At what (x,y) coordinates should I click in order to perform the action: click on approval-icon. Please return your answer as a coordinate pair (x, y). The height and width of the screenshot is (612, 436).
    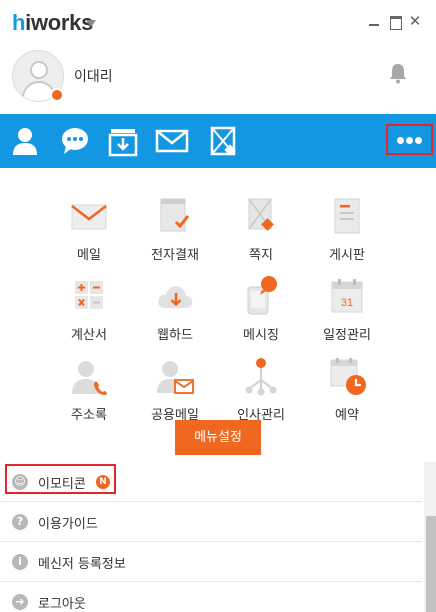
    Looking at the image, I should click on (175, 215).